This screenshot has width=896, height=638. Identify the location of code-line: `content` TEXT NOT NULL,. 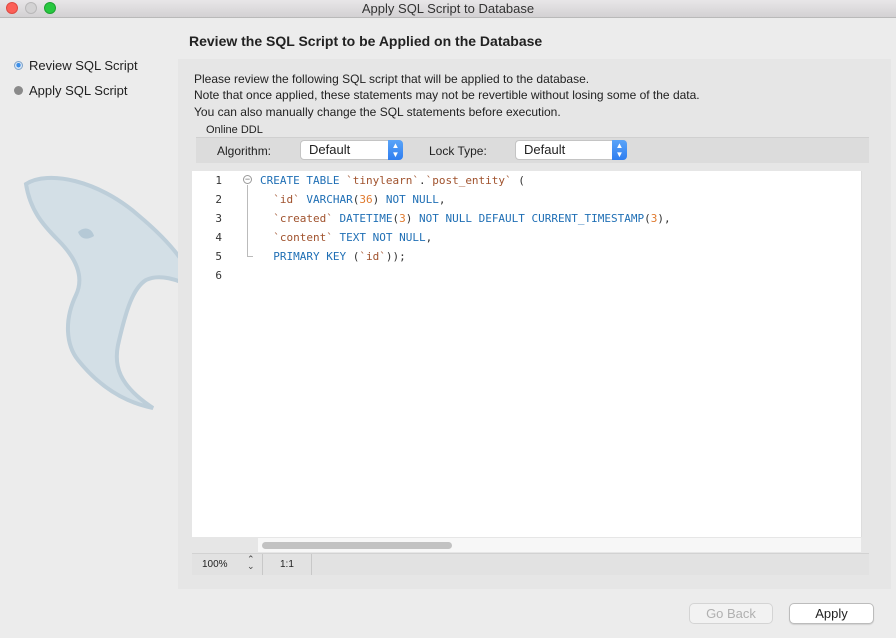
(346, 237).